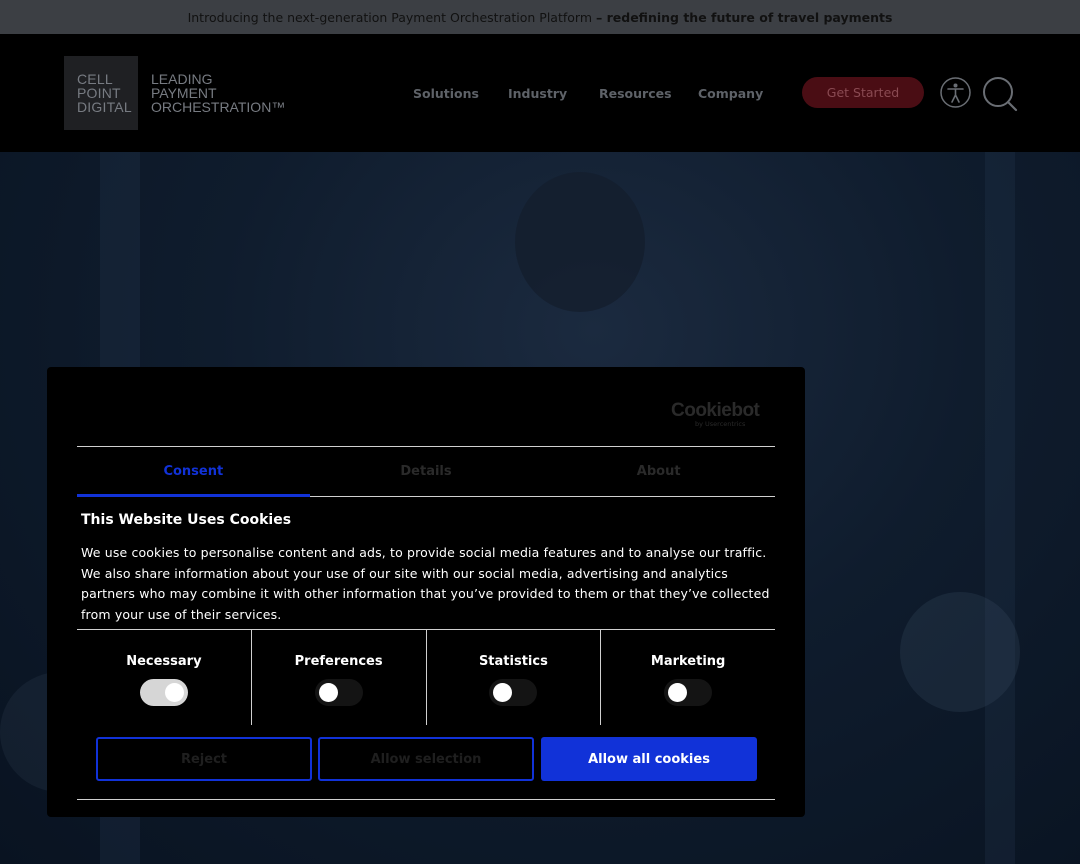 This screenshot has height=864, width=1080. I want to click on nav-company: Company, so click(730, 93).